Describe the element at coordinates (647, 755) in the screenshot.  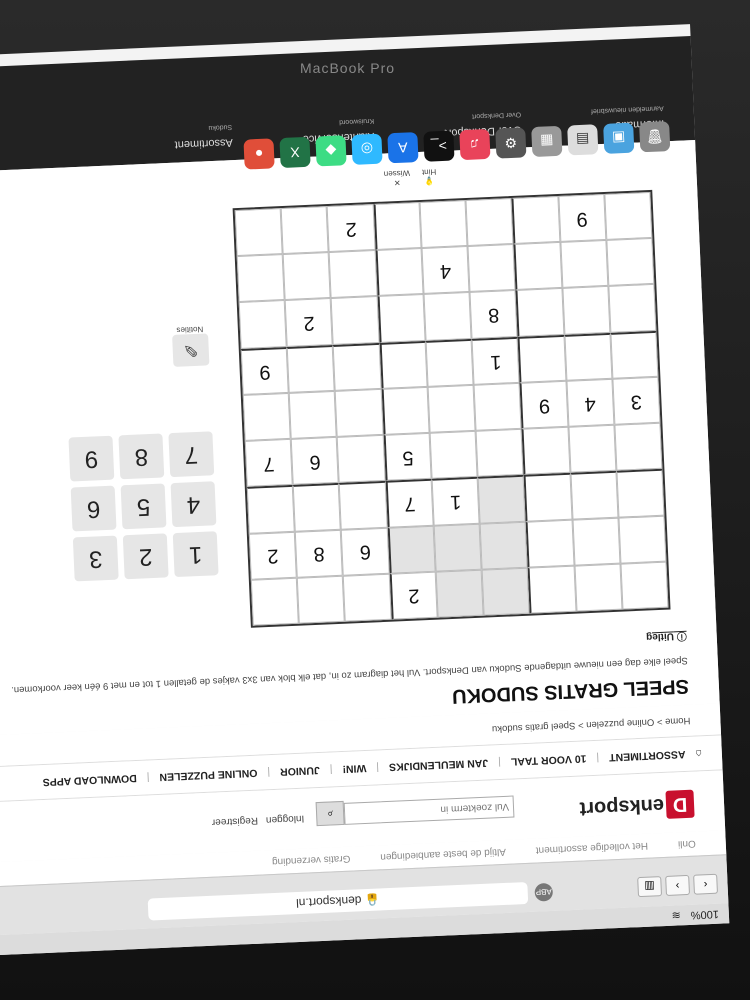
I see `nav-item: ASSORTIMENT` at that location.